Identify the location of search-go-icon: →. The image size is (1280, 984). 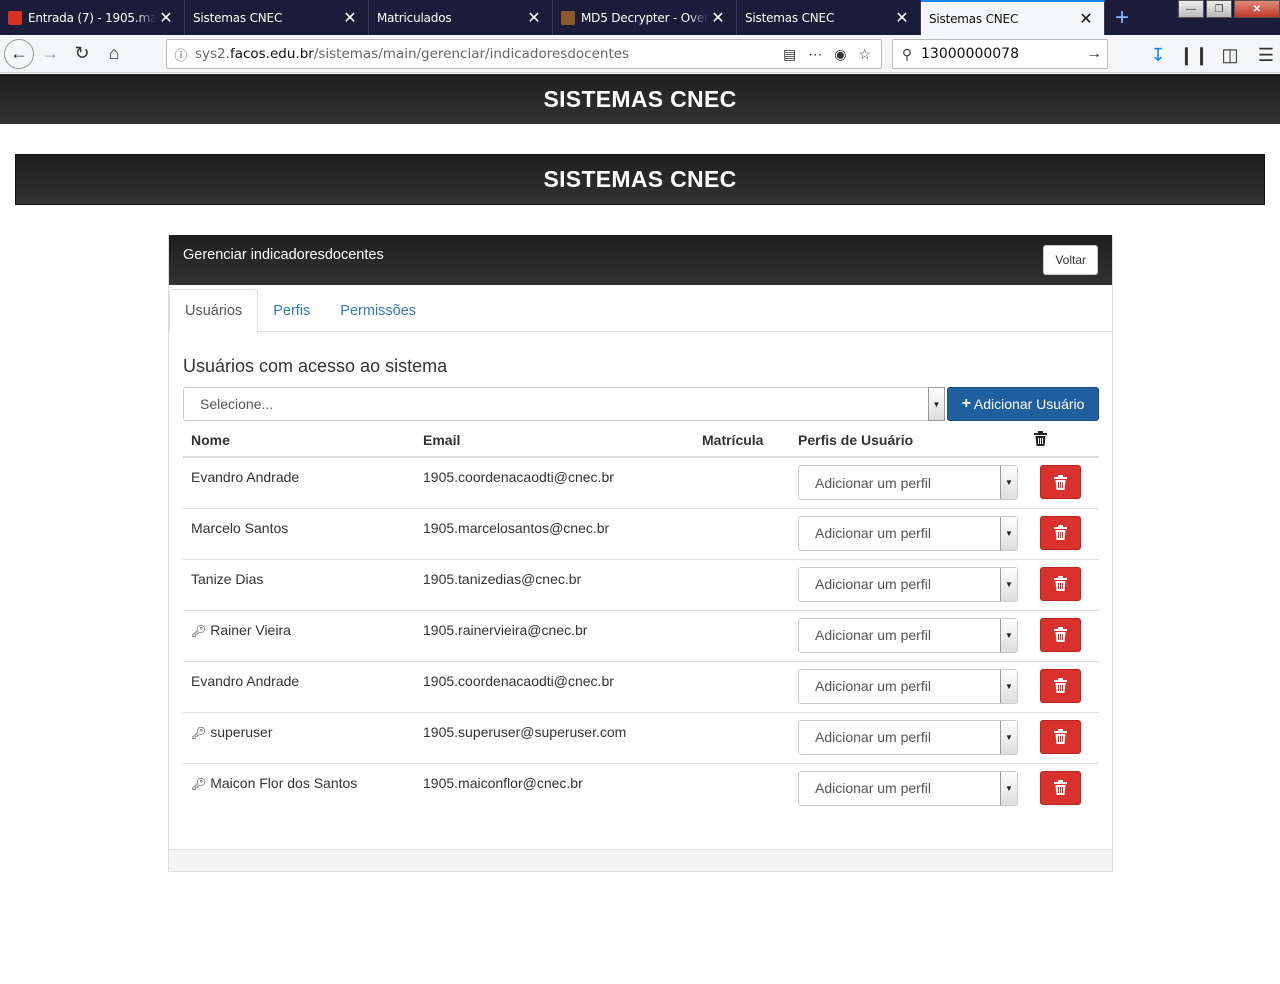
(1094, 54).